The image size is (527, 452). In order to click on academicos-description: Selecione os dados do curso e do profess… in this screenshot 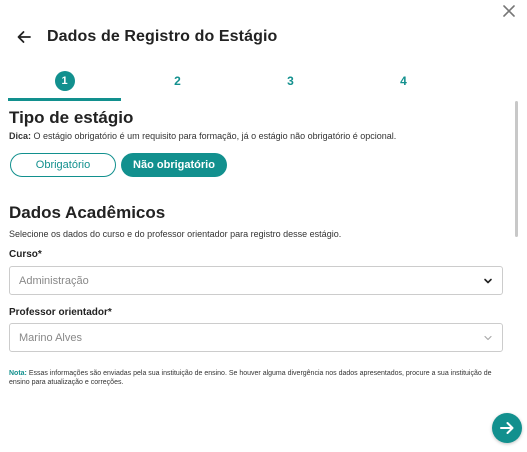, I will do `click(175, 234)`.